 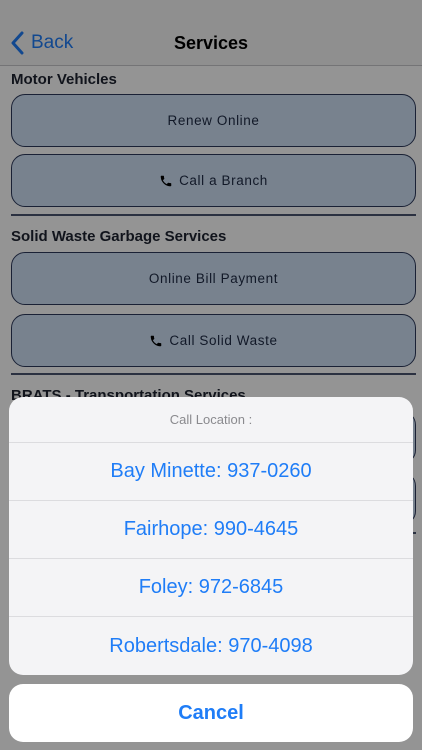 I want to click on option-fairhope: Fairhope: 990-4645, so click(x=211, y=530).